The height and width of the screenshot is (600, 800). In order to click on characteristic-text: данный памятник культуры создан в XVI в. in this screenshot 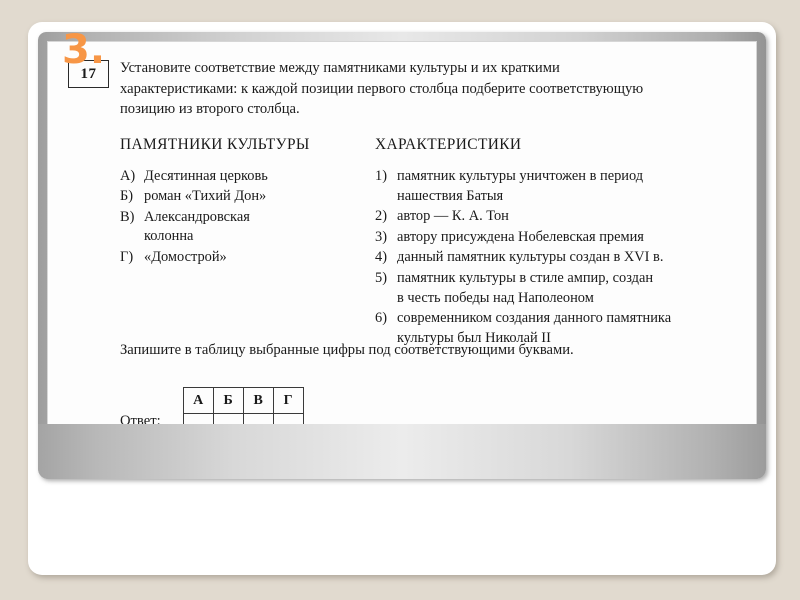, I will do `click(530, 257)`.